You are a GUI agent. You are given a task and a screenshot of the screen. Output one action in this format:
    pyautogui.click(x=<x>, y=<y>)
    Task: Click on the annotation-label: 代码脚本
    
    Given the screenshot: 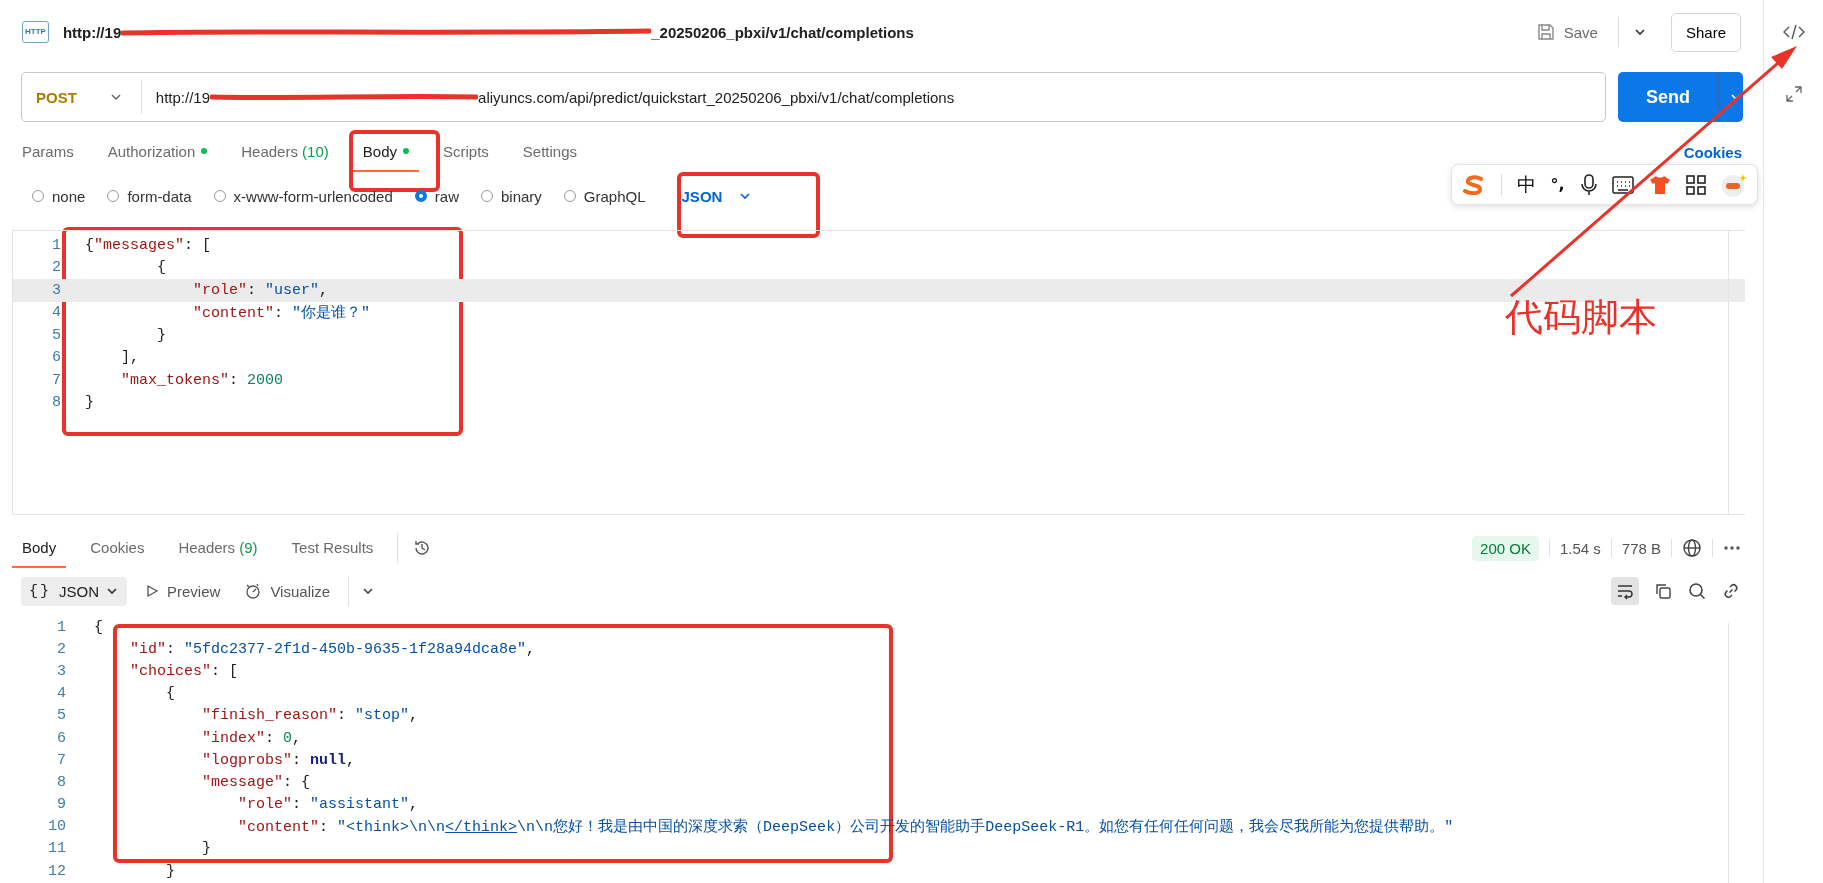 What is the action you would take?
    pyautogui.click(x=1581, y=317)
    